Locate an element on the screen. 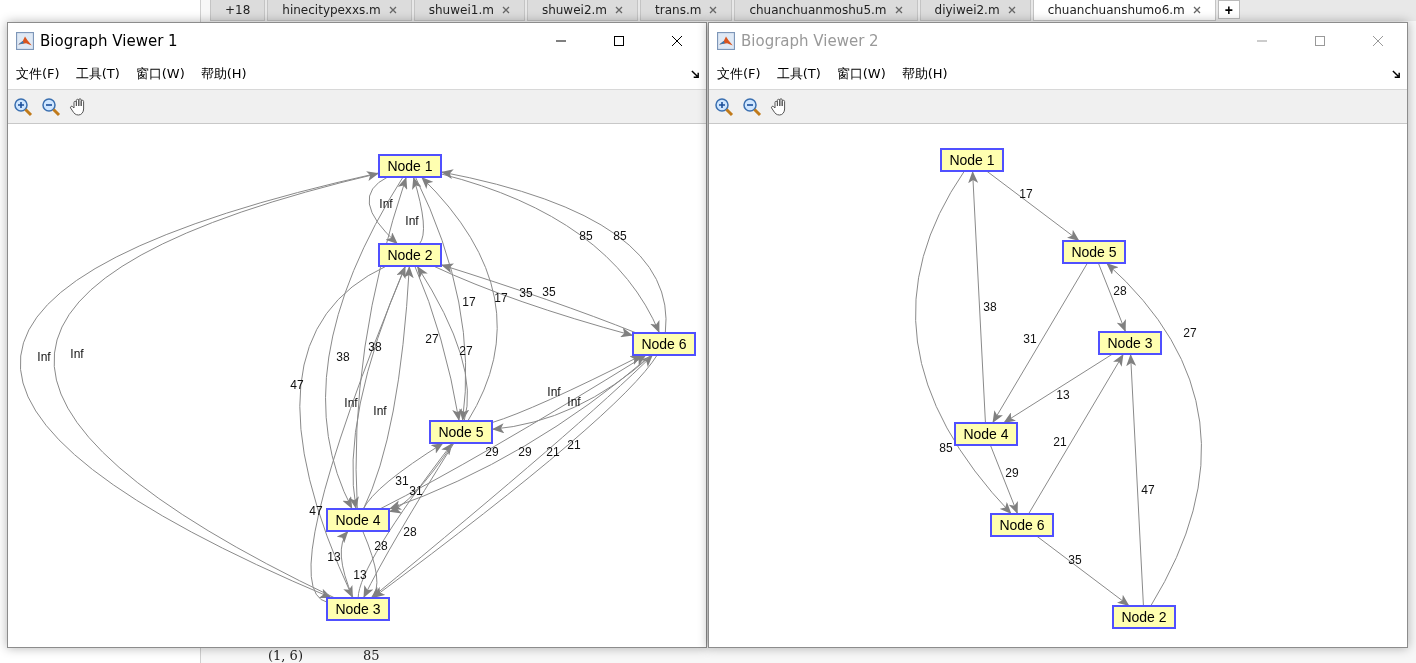 This screenshot has height=663, width=1416. editor-tab: +18 is located at coordinates (238, 10).